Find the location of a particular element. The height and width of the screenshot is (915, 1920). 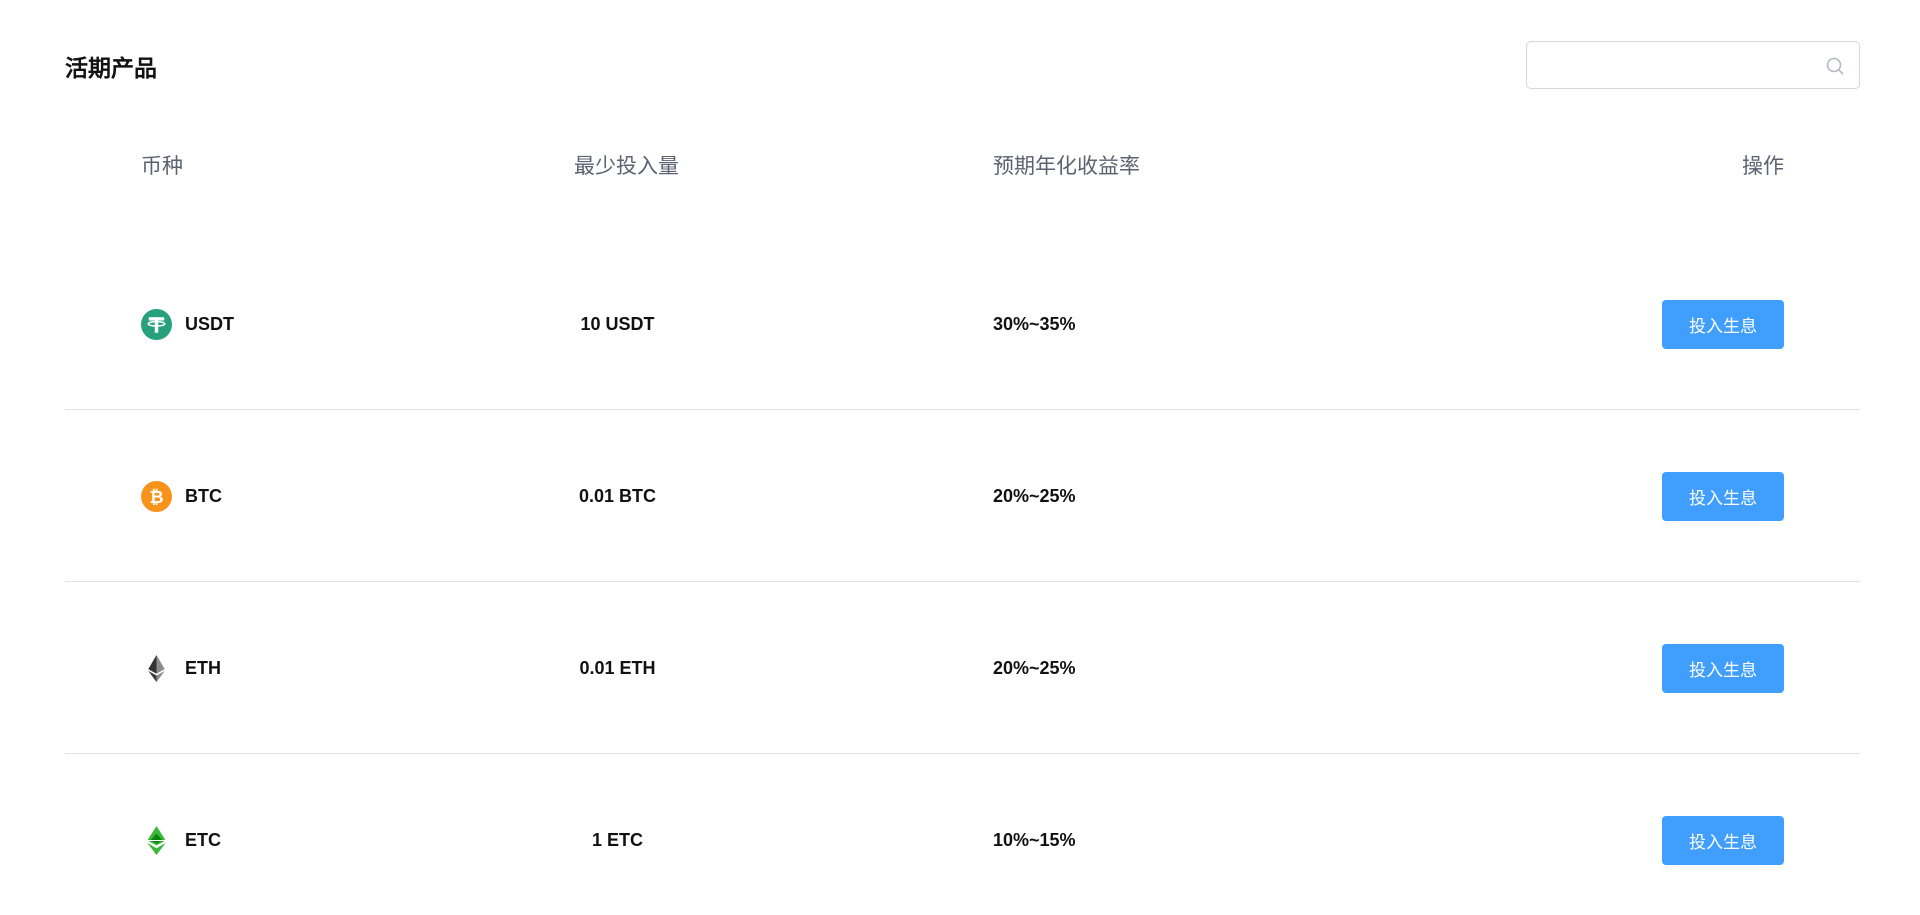

column-header-min-amount: 最少投入量 is located at coordinates (626, 166).